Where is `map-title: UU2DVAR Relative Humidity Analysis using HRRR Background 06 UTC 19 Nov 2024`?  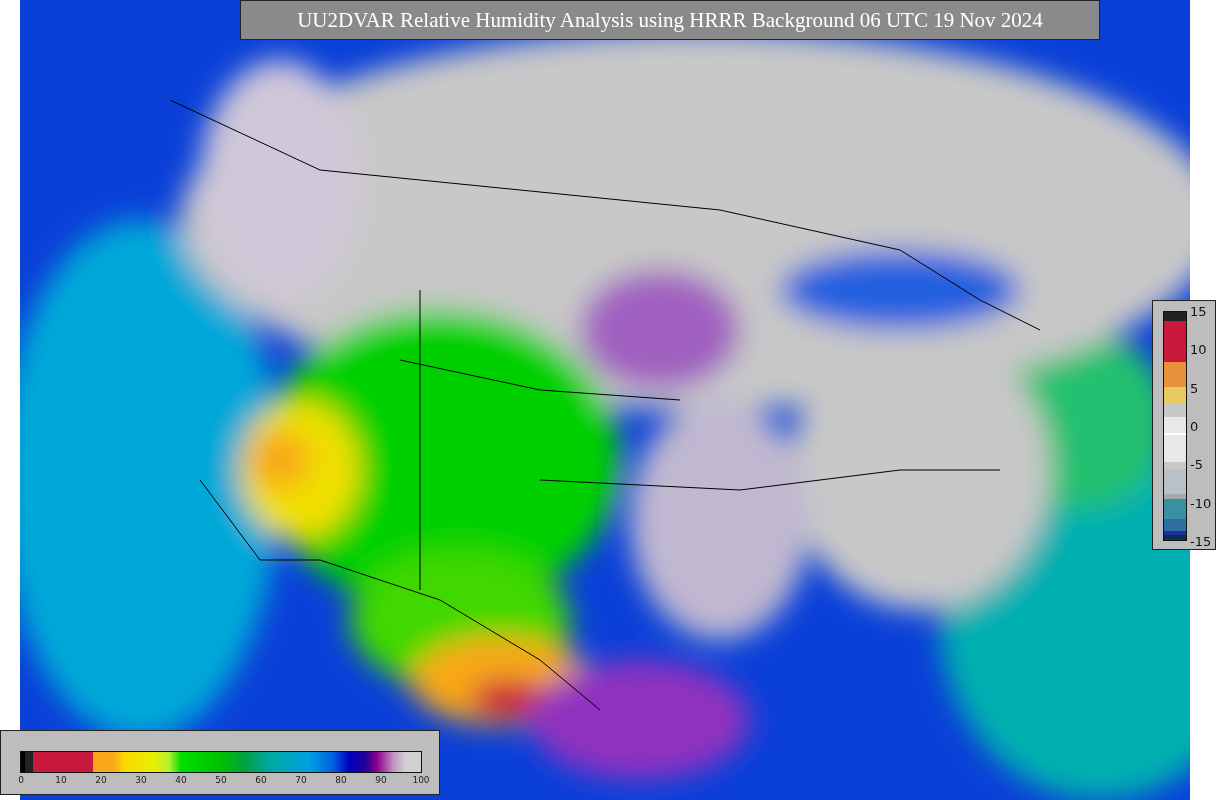 map-title: UU2DVAR Relative Humidity Analysis using HRRR Background 06 UTC 19 Nov 2024 is located at coordinates (670, 20).